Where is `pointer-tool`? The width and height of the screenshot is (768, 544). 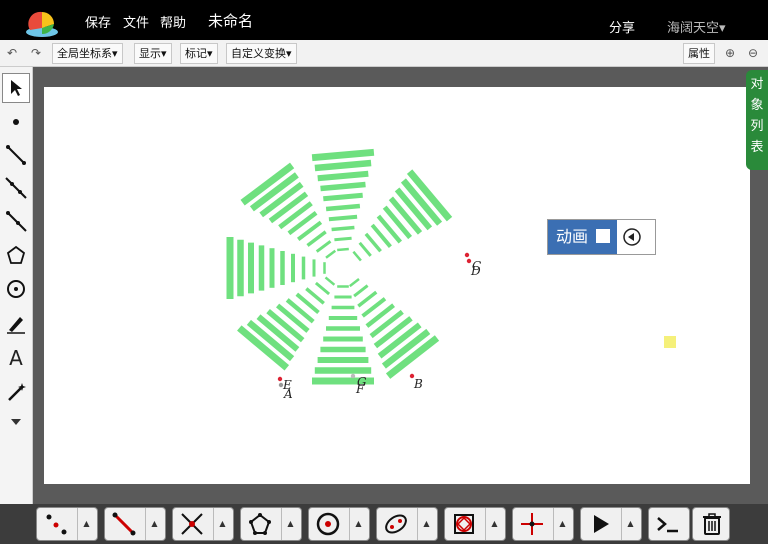 pointer-tool is located at coordinates (16, 88).